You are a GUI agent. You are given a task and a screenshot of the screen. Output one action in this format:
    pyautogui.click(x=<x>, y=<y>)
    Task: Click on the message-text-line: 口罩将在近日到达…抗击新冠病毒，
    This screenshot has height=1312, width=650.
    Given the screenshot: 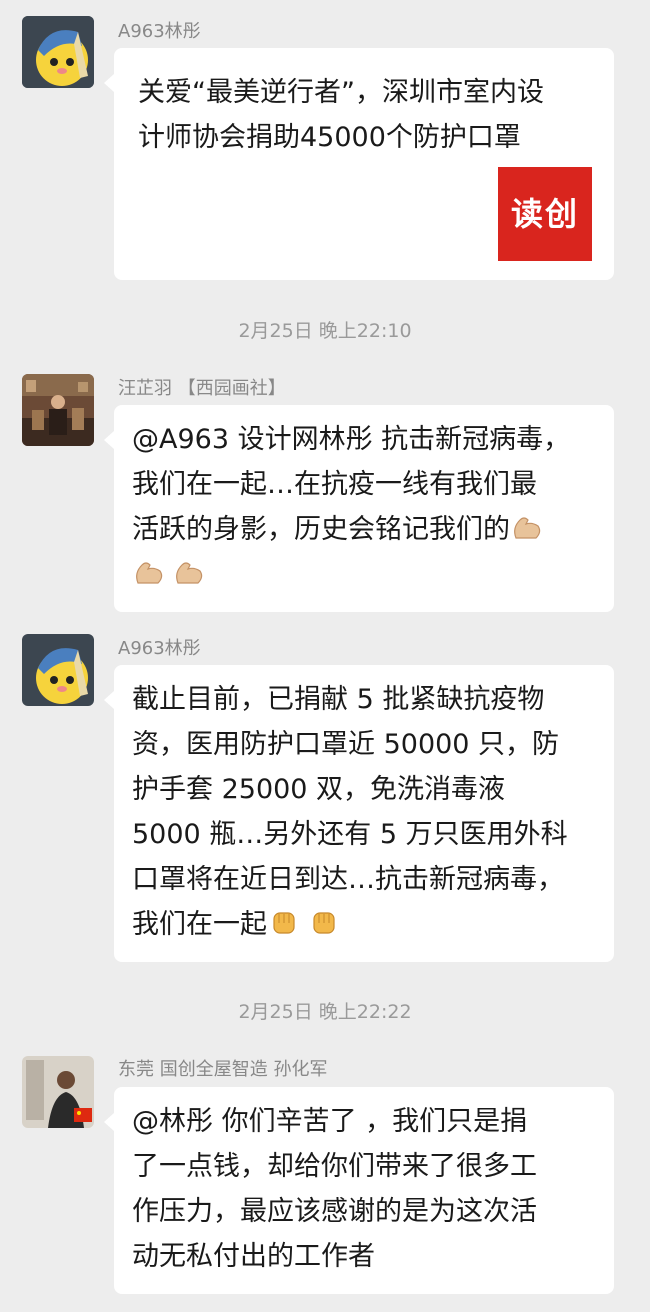 What is the action you would take?
    pyautogui.click(x=348, y=879)
    